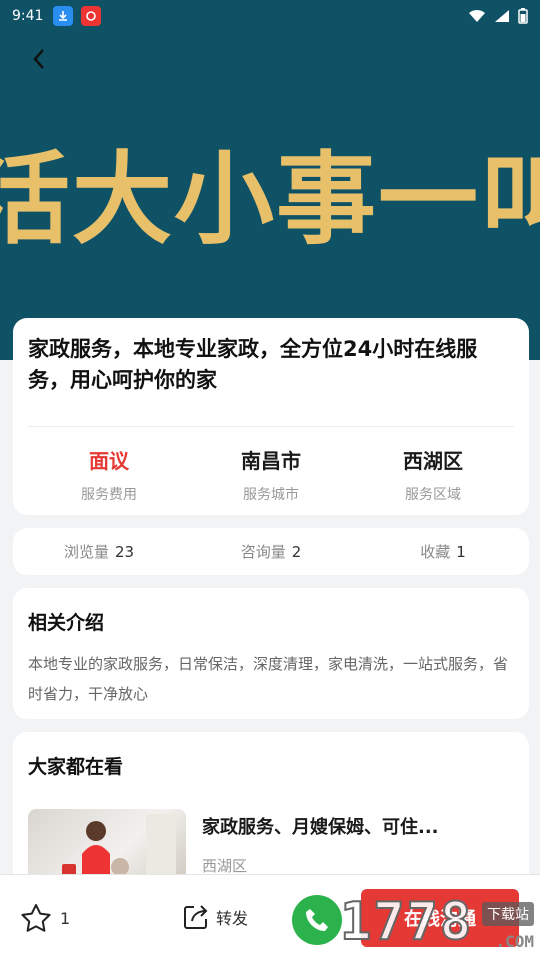 The image size is (540, 960). Describe the element at coordinates (109, 461) in the screenshot. I see `stat-fee-value: 面议` at that location.